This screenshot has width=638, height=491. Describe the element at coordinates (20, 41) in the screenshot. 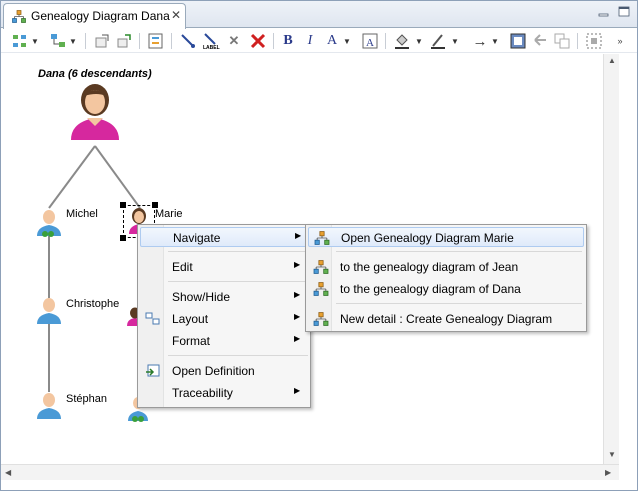

I see `arrange-all-icon` at that location.